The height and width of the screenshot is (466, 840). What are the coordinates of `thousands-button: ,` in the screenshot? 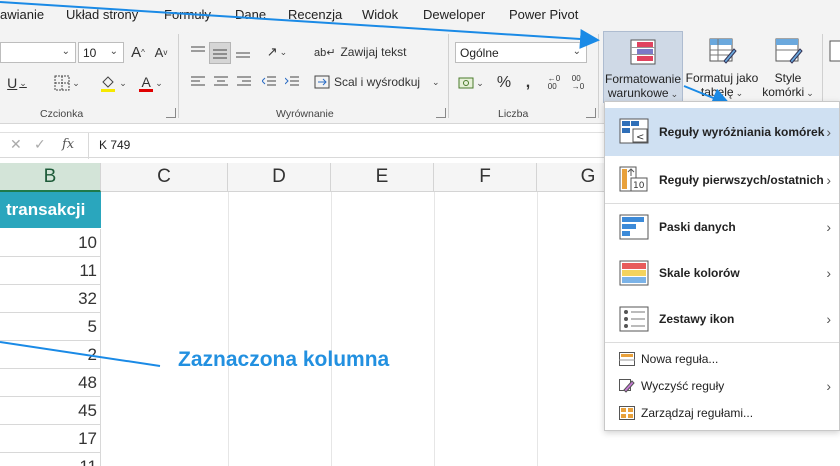 It's located at (528, 83).